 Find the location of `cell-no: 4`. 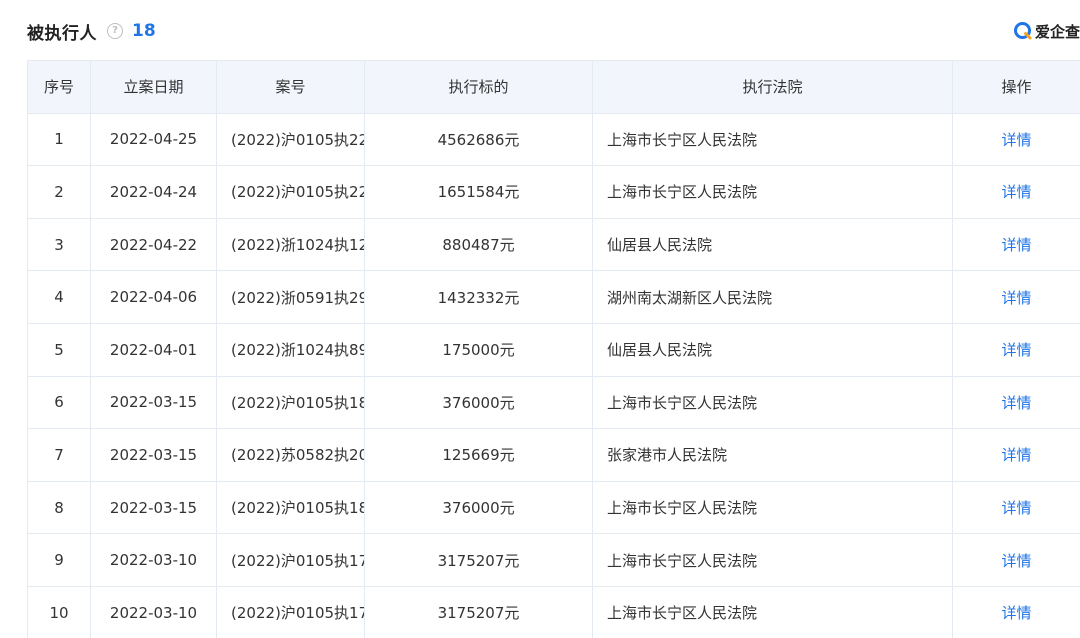

cell-no: 4 is located at coordinates (59, 297).